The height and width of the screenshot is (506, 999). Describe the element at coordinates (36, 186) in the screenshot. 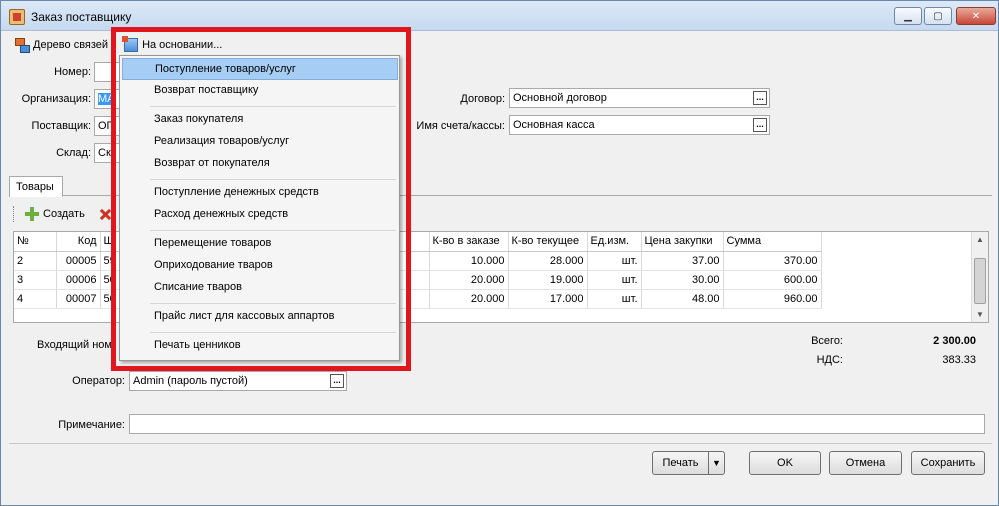

I see `tab-goods: Товары` at that location.